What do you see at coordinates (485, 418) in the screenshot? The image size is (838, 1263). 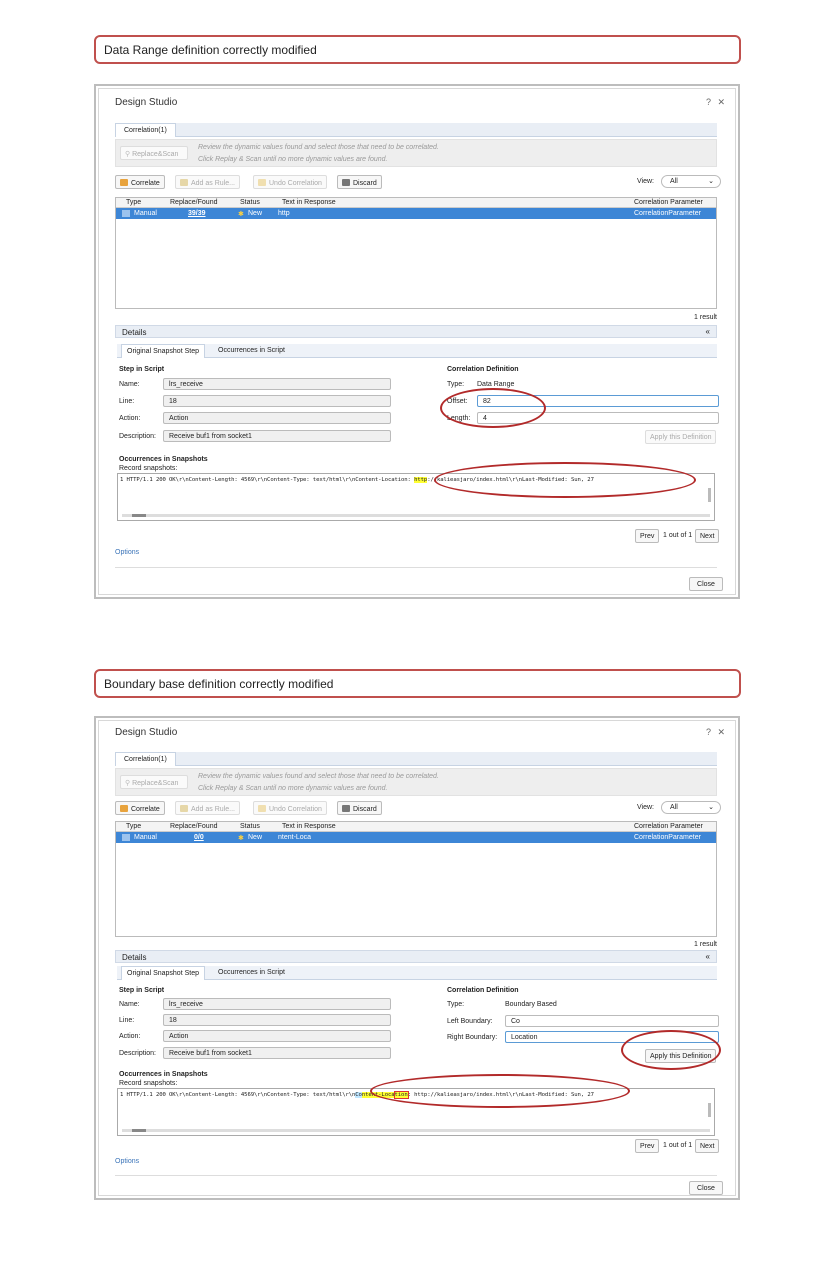 I see `length-value: 4` at bounding box center [485, 418].